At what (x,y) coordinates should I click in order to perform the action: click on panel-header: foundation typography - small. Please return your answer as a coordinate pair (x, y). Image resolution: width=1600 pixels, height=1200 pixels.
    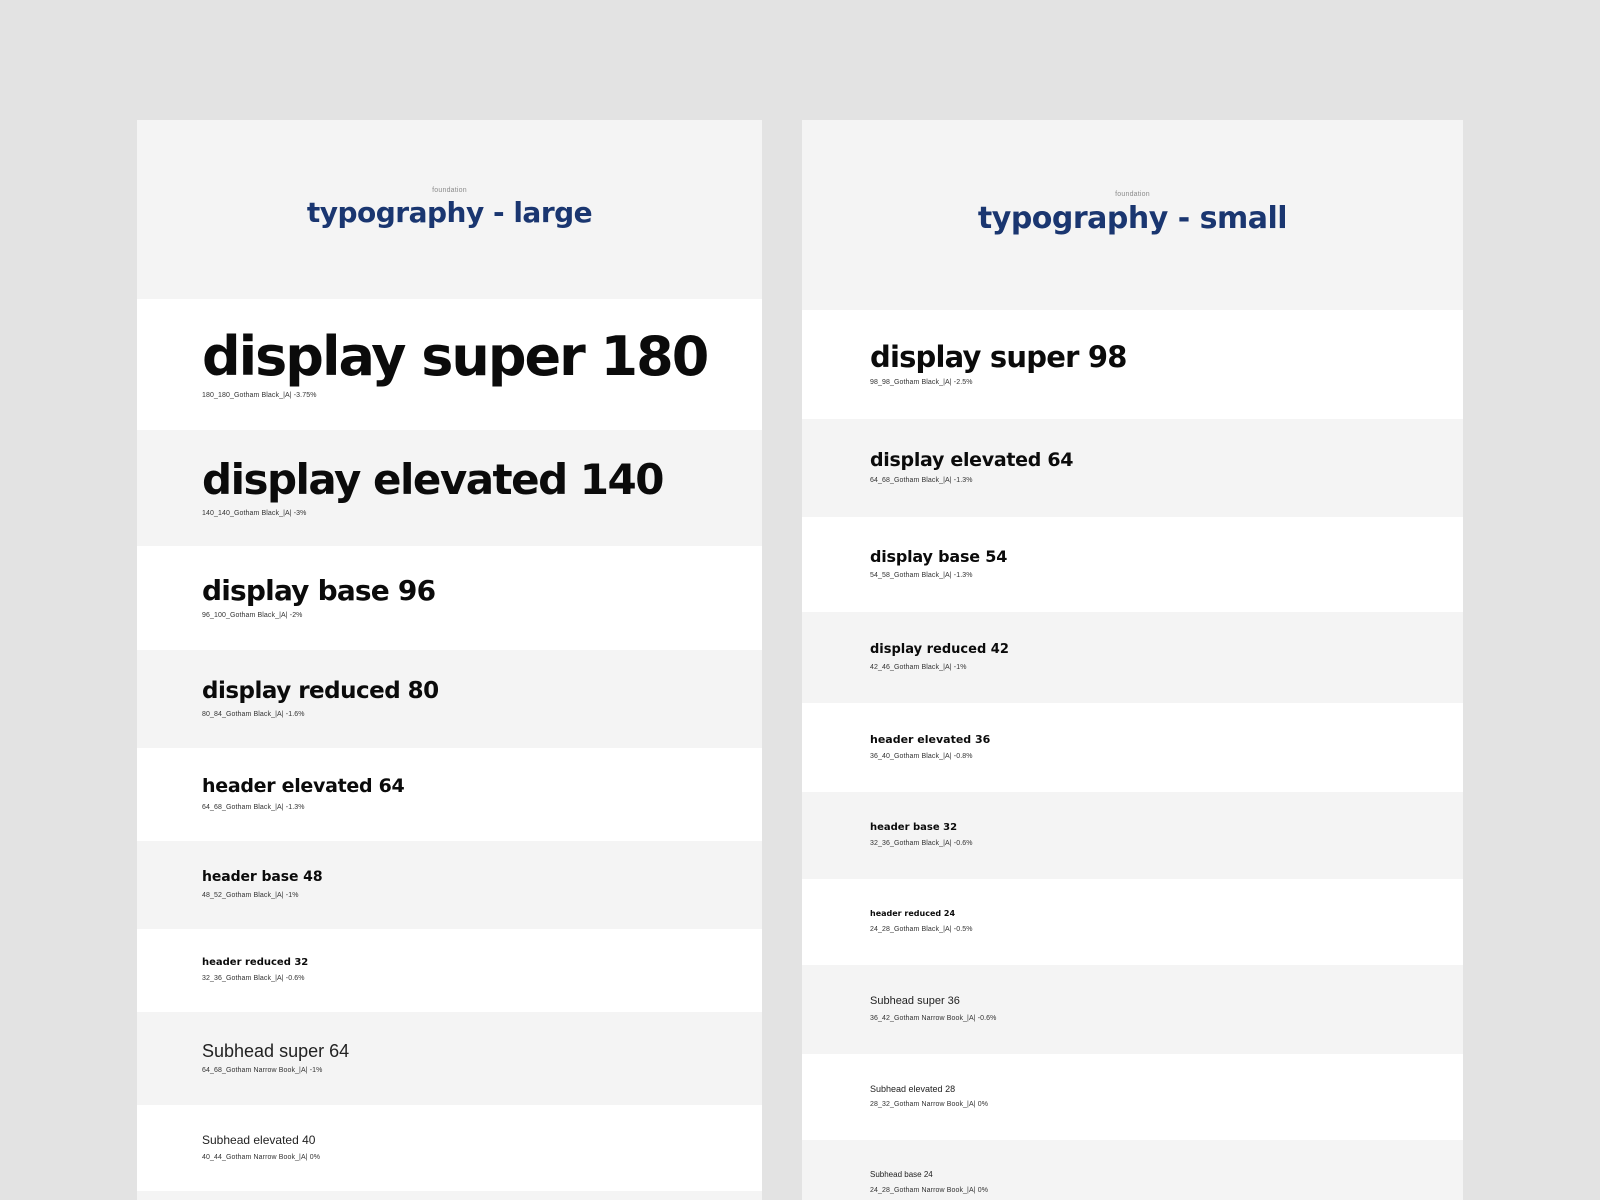
    Looking at the image, I should click on (1132, 215).